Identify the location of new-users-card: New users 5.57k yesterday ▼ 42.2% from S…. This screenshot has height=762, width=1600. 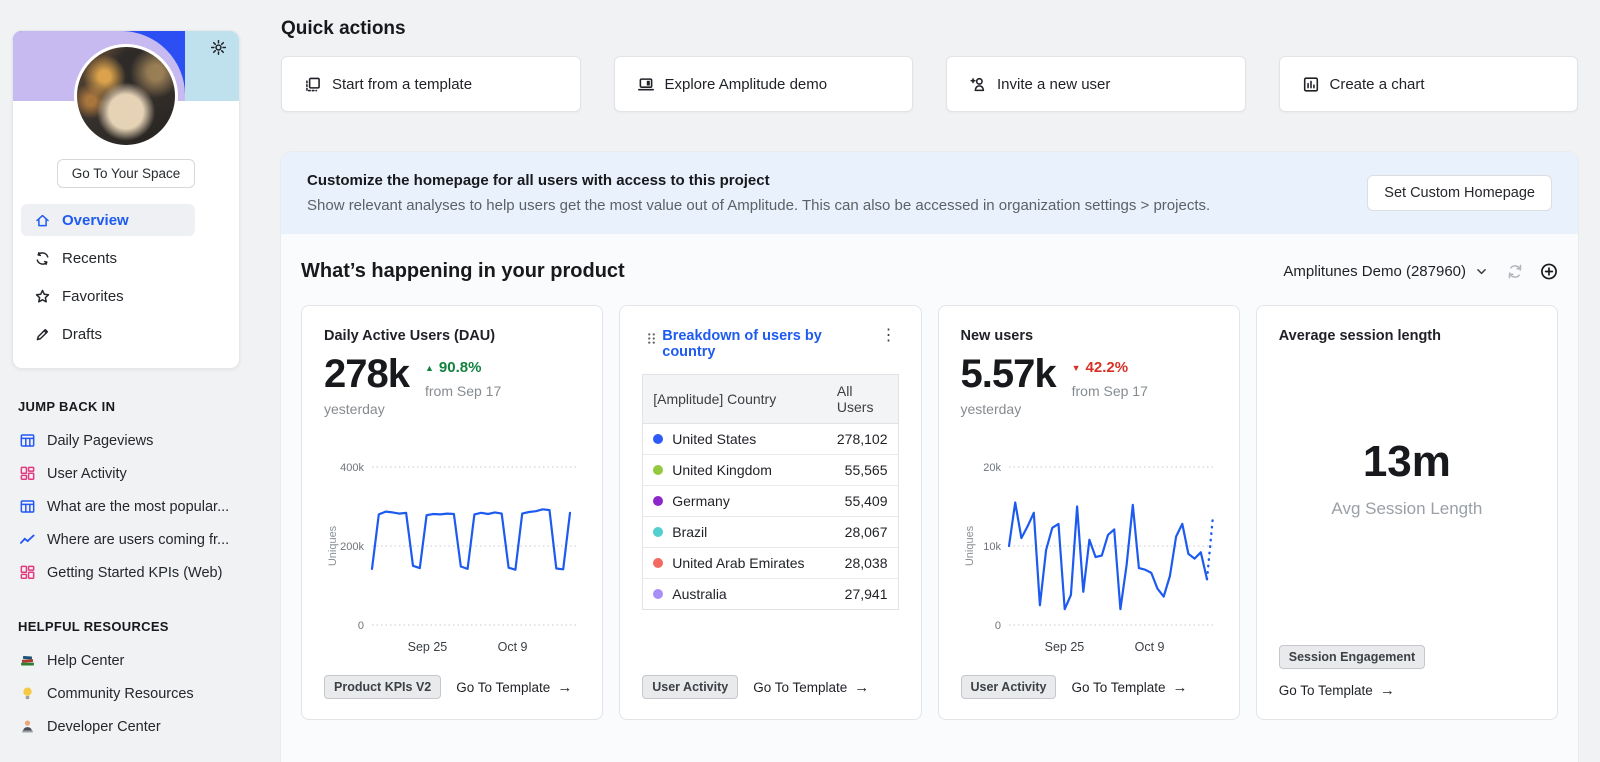
(1088, 512).